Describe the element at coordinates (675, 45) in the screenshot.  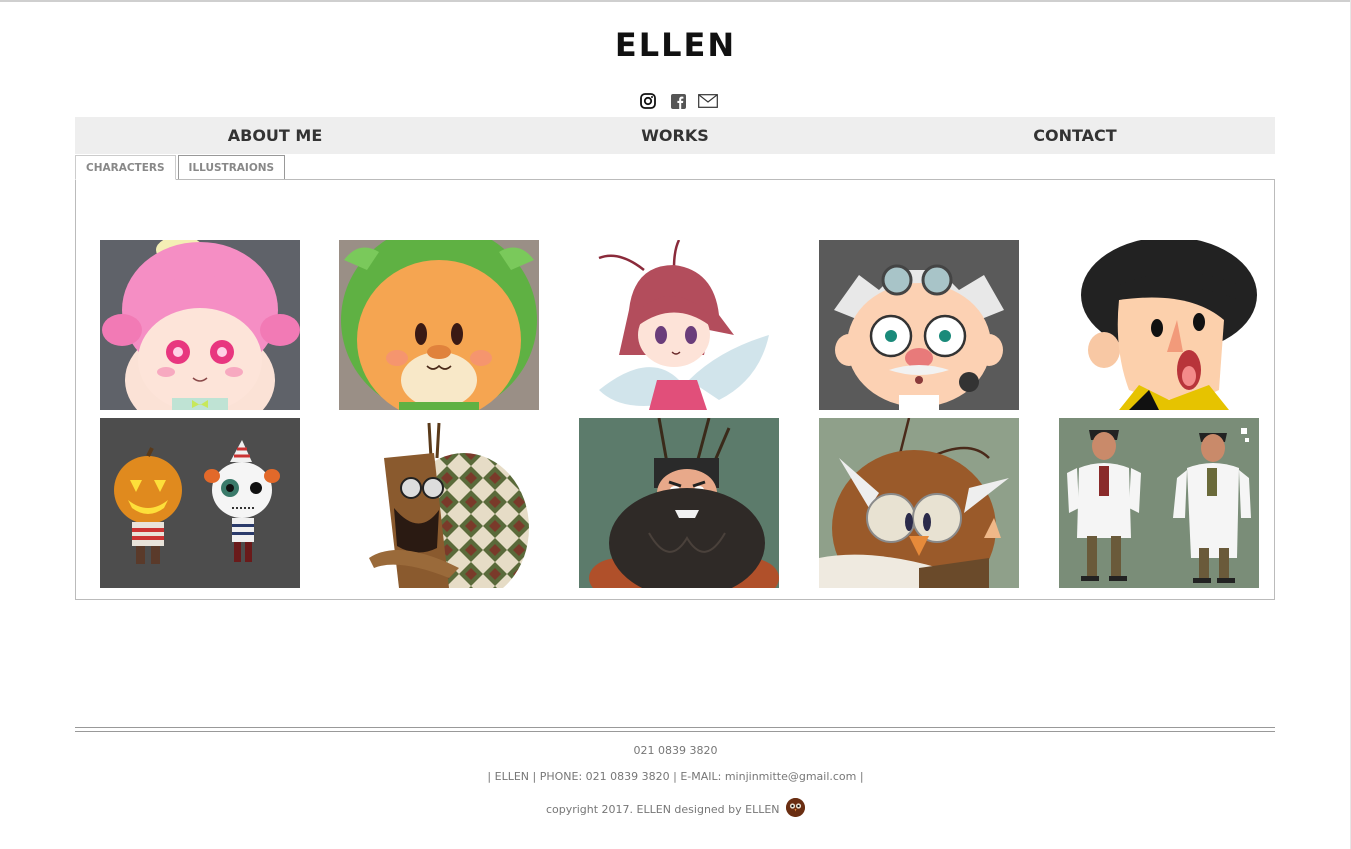
I see `site-title: ELLEN` at that location.